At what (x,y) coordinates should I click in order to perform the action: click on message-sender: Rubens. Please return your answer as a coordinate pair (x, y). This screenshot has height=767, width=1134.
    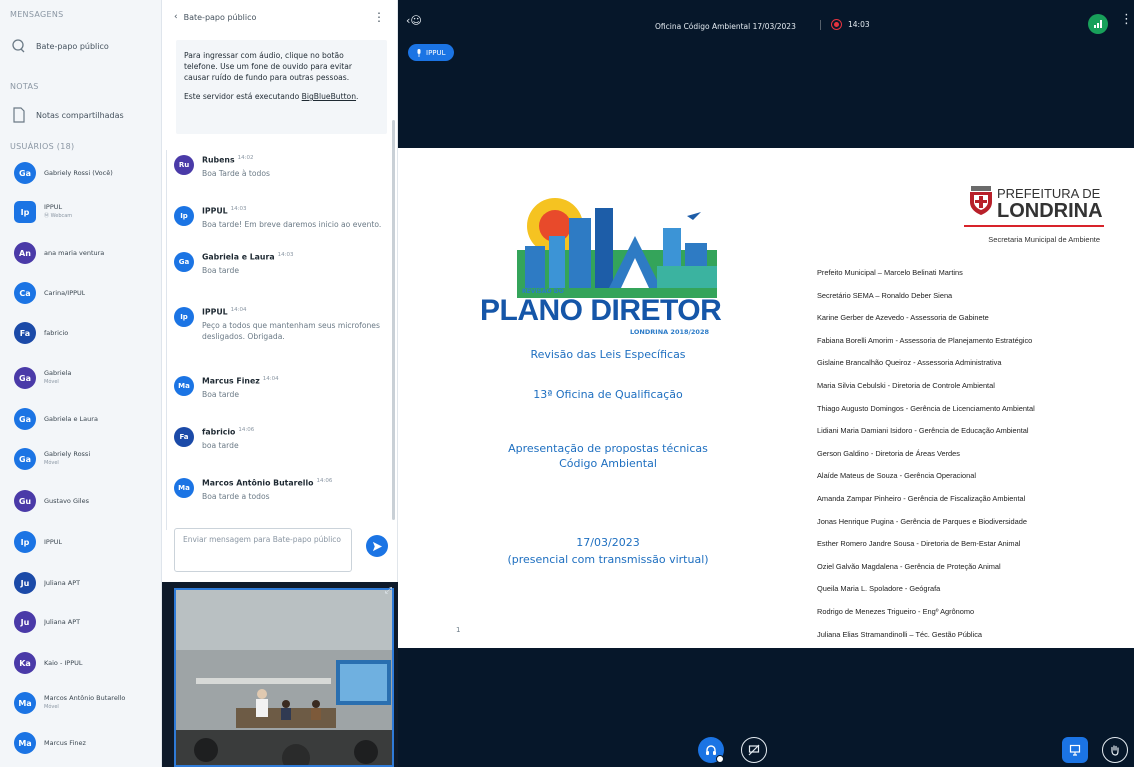
    Looking at the image, I should click on (218, 160).